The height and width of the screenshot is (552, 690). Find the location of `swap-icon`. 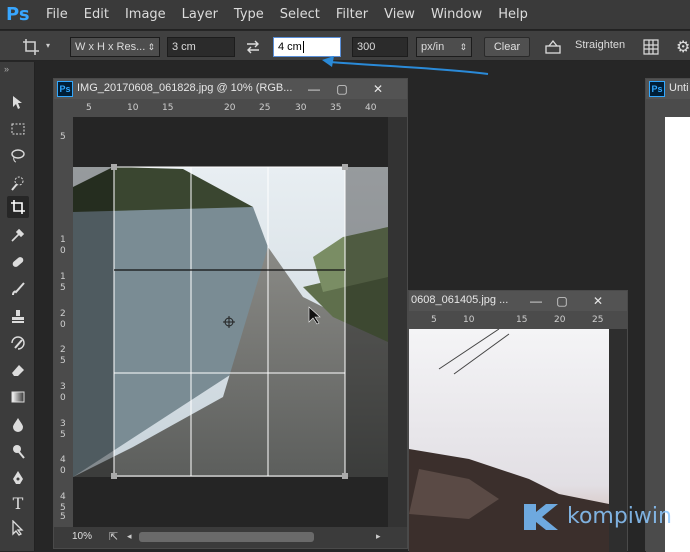

swap-icon is located at coordinates (253, 49).